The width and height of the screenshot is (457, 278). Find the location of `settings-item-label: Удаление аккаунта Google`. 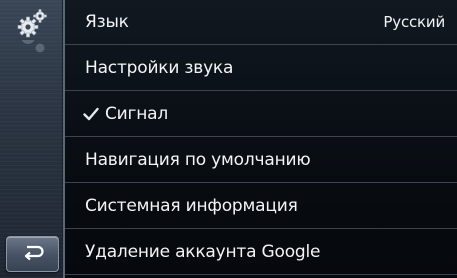

settings-item-label: Удаление аккаунта Google is located at coordinates (203, 252).